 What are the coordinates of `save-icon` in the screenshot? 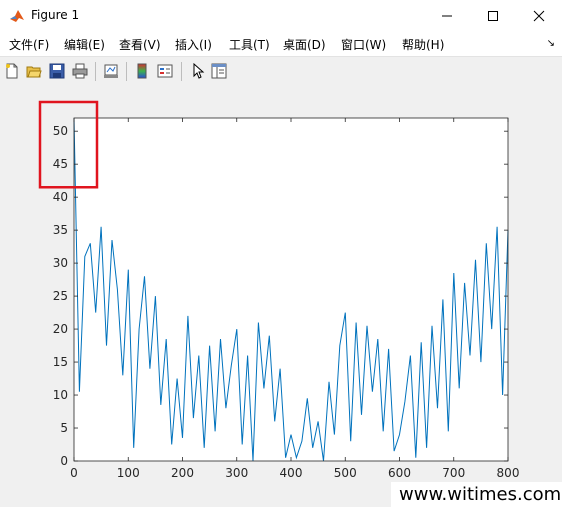 It's located at (57, 71).